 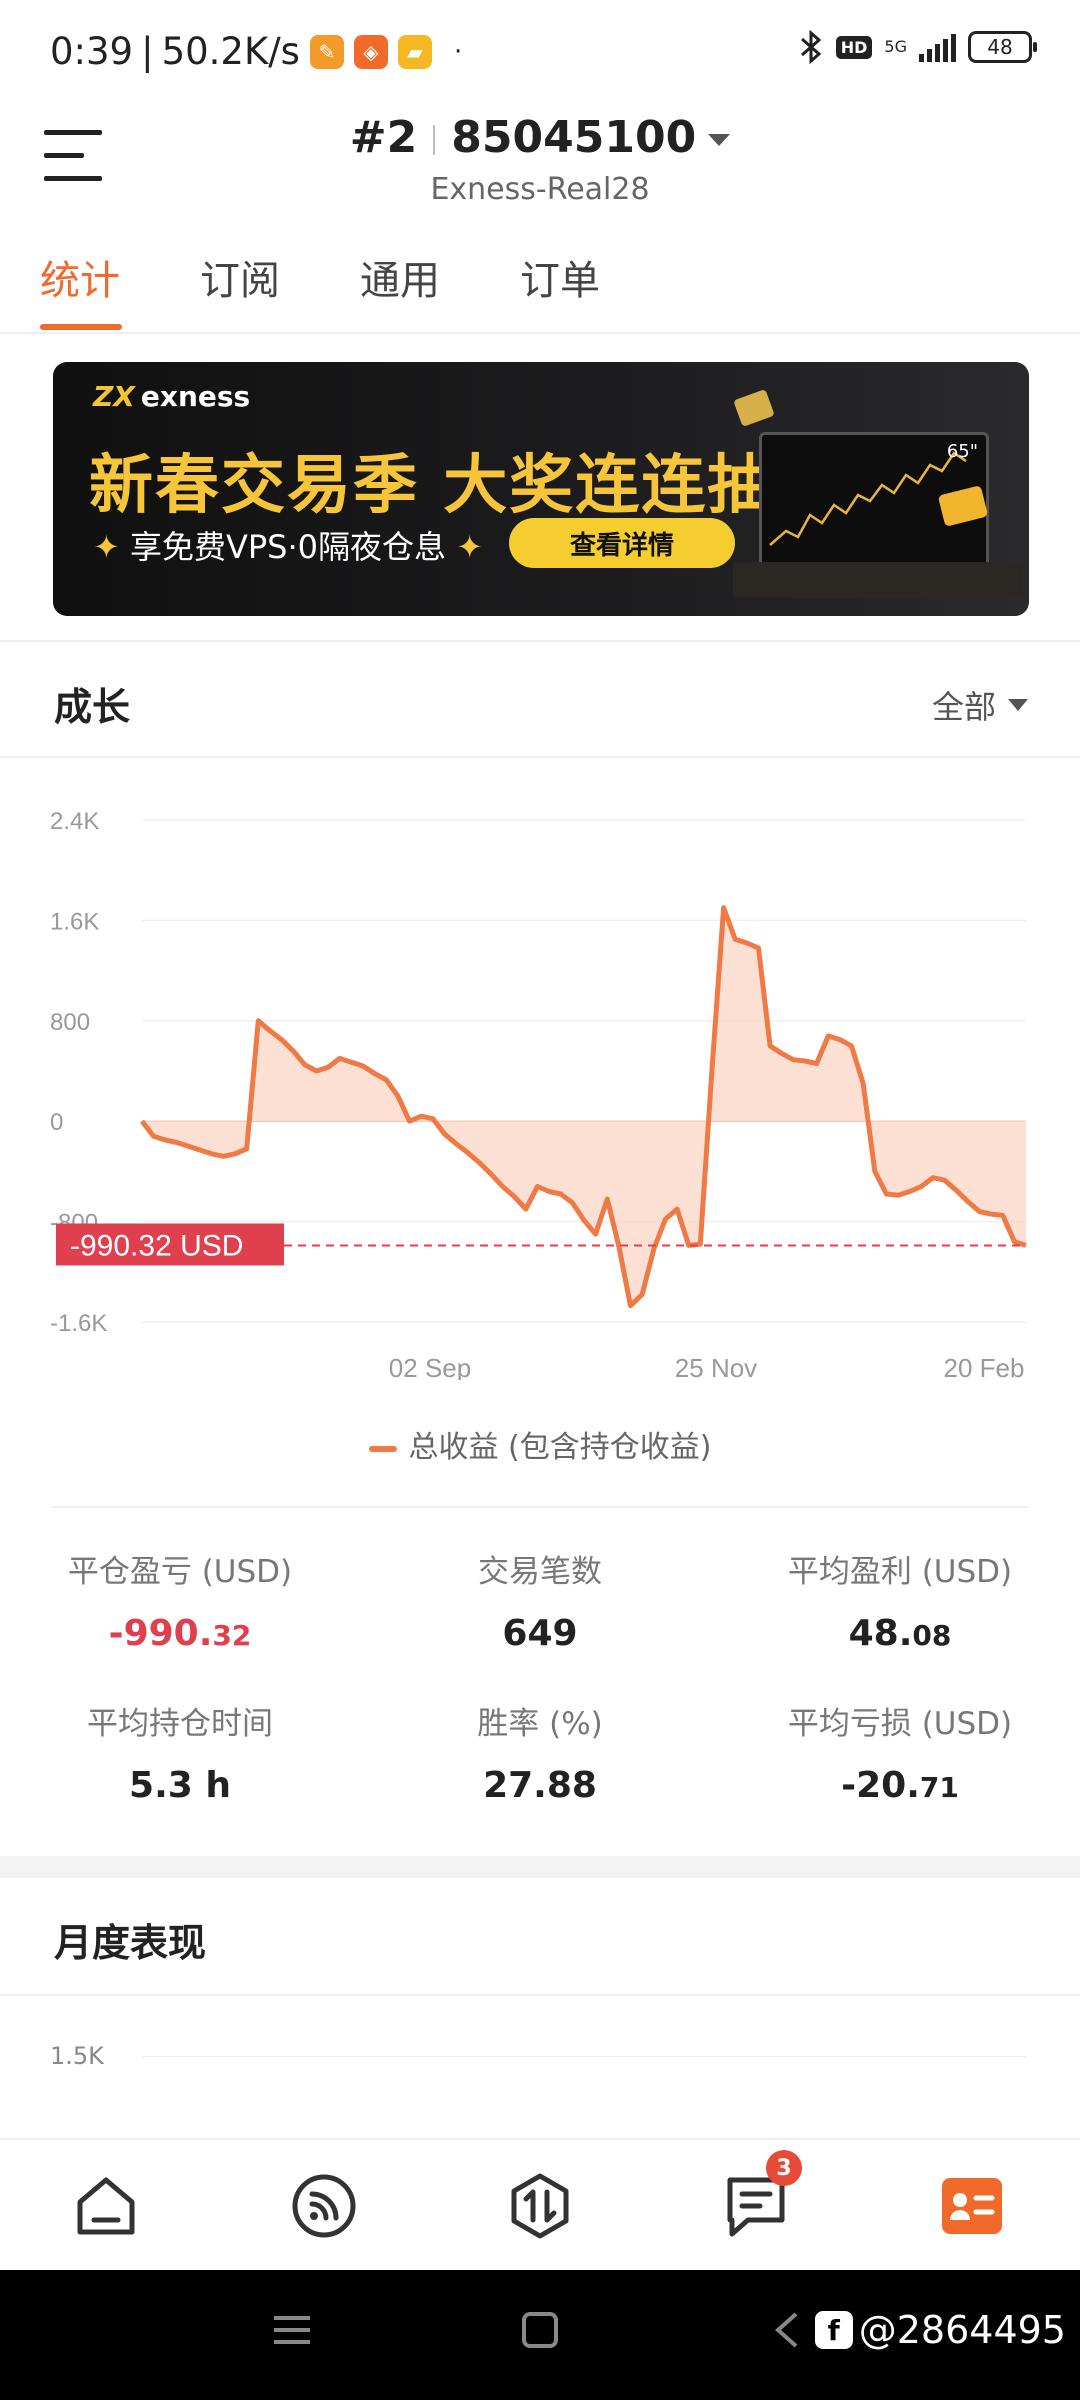 What do you see at coordinates (787, 2330) in the screenshot?
I see `back-icon` at bounding box center [787, 2330].